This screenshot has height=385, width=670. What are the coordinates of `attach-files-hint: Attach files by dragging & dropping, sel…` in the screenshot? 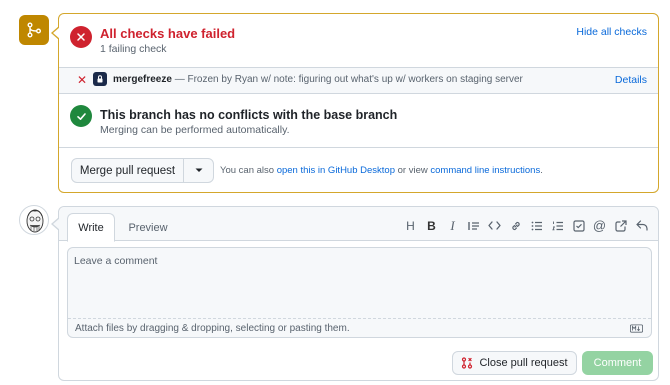 It's located at (212, 328).